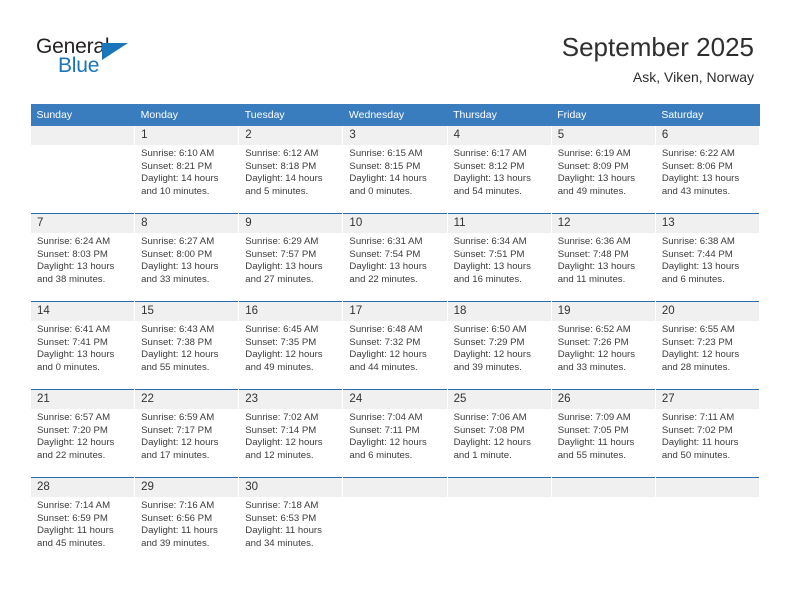 The height and width of the screenshot is (612, 792). Describe the element at coordinates (175, 455) in the screenshot. I see `daylight-text-line2: and 17 minutes.` at that location.